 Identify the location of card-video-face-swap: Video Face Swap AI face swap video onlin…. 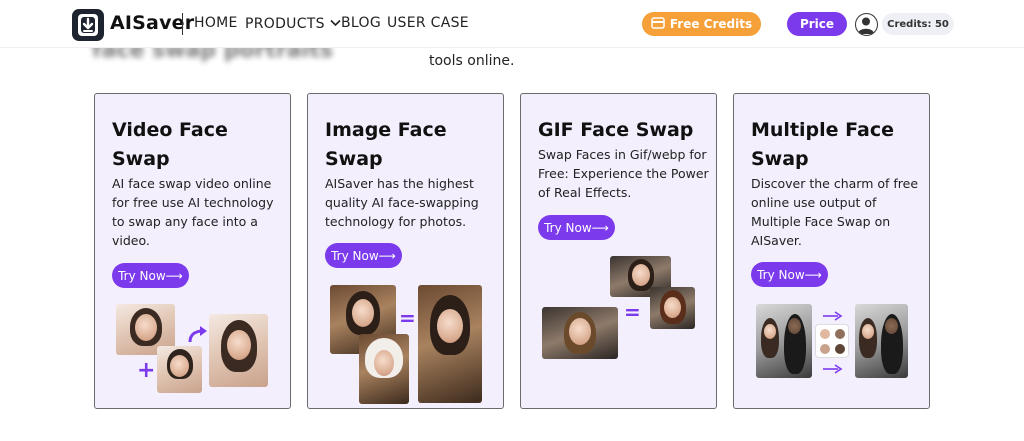
(192, 251).